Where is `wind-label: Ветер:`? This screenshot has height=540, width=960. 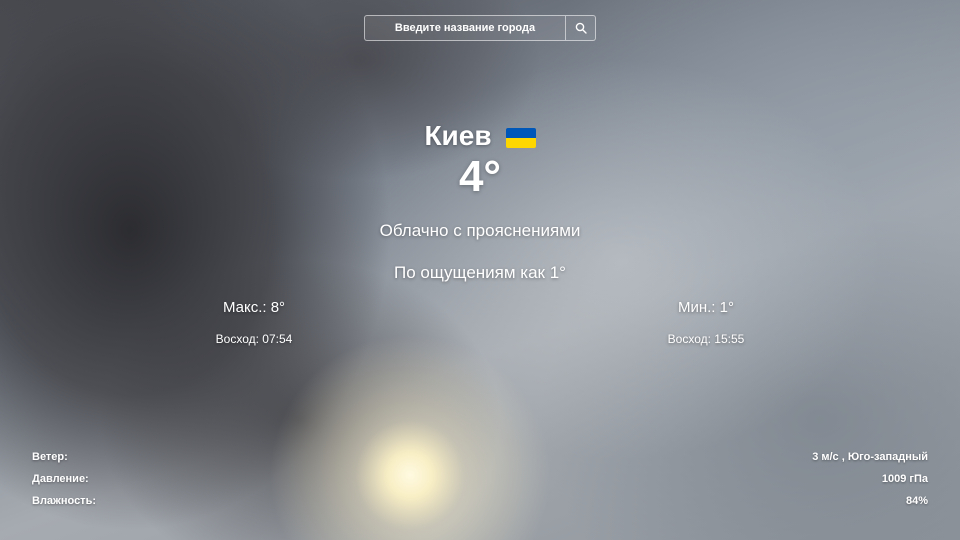 wind-label: Ветер: is located at coordinates (50, 457).